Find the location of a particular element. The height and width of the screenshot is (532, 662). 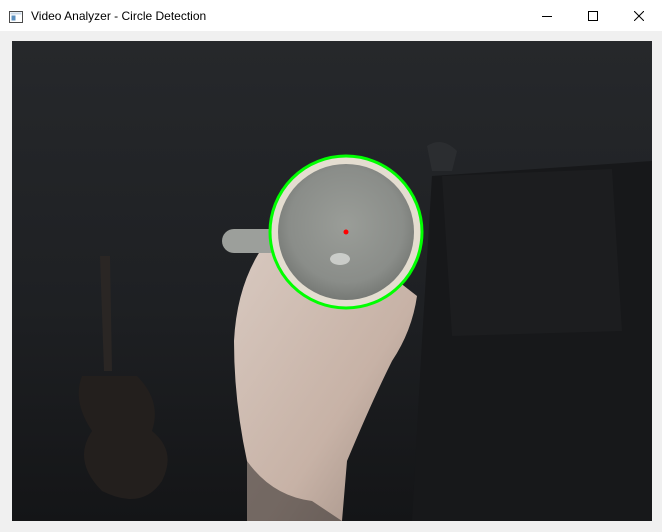

caption-buttons is located at coordinates (593, 15).